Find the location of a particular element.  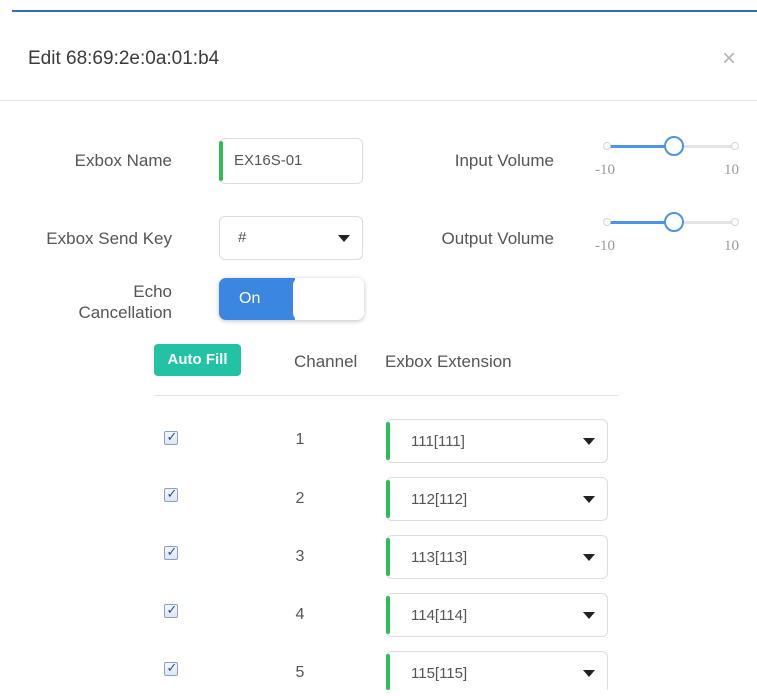

extension-column-header: Exbox Extension is located at coordinates (448, 361).